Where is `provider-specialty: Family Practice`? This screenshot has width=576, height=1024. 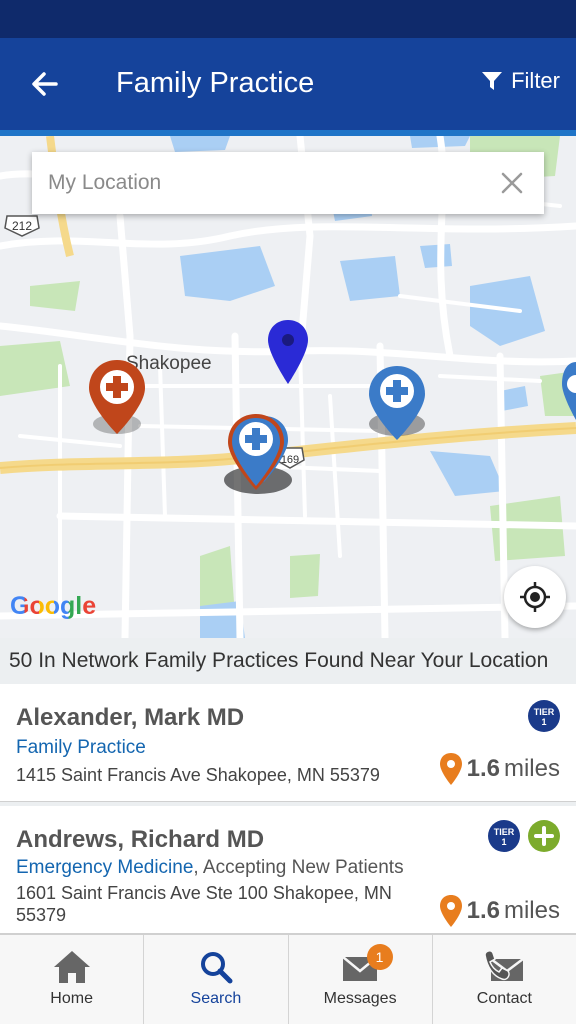
provider-specialty: Family Practice is located at coordinates (81, 748).